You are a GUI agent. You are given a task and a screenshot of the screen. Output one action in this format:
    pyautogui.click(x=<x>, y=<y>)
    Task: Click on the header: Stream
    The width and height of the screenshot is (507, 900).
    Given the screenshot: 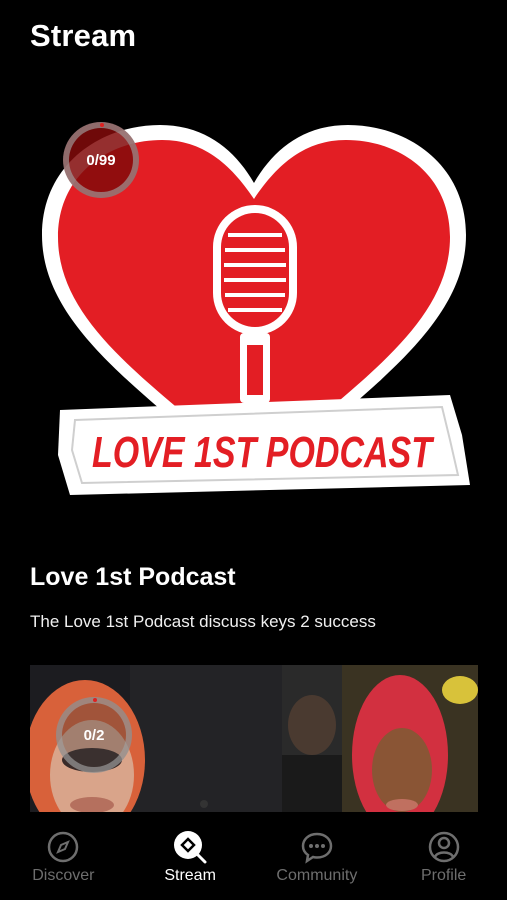 What is the action you would take?
    pyautogui.click(x=83, y=36)
    